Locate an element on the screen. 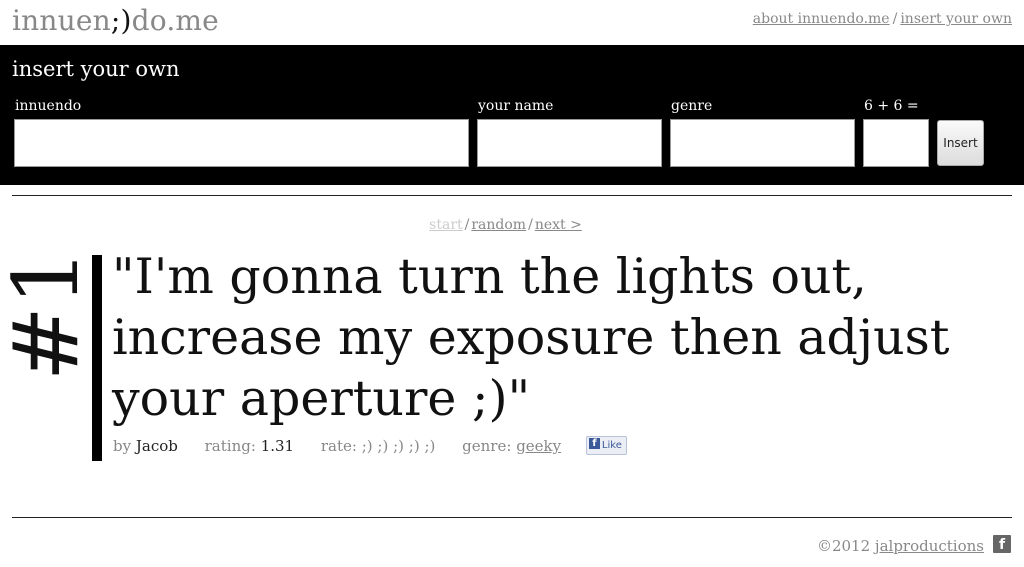  rate-option-2: ;) is located at coordinates (382, 446).